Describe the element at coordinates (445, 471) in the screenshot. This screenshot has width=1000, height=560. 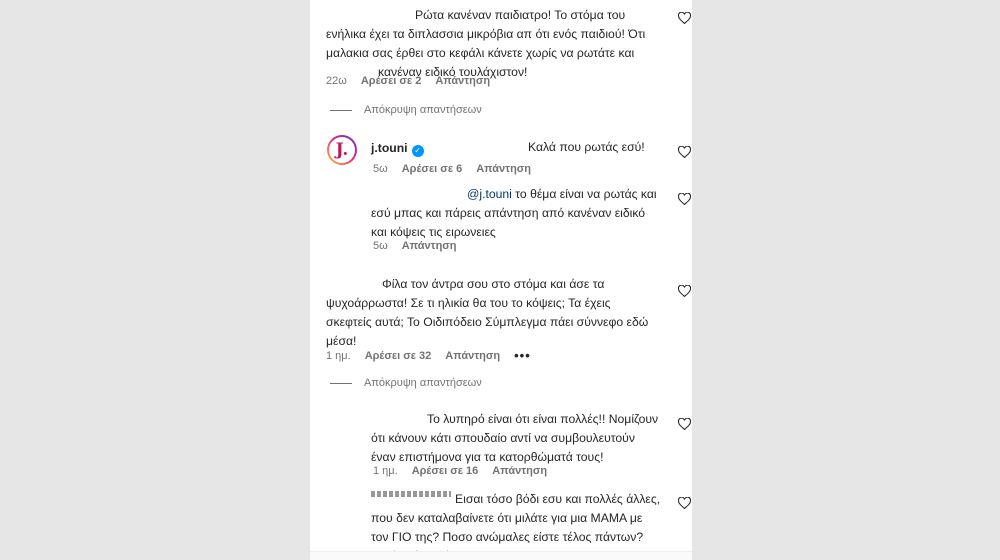
I see `likes-count: Αρέσει σε 16` at that location.